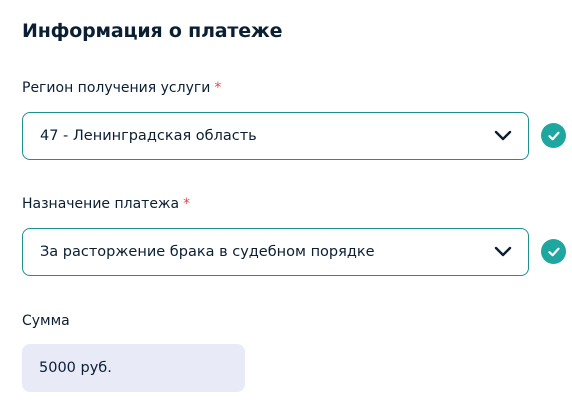 The width and height of the screenshot is (572, 420). What do you see at coordinates (116, 88) in the screenshot?
I see `region-label-text: Регион получения услуги` at bounding box center [116, 88].